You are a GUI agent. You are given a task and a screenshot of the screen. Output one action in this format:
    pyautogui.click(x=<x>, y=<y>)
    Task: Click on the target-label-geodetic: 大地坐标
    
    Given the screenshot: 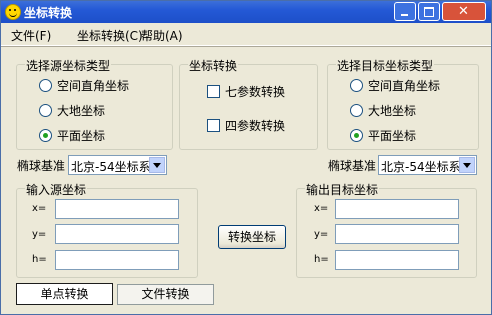 What is the action you would take?
    pyautogui.click(x=392, y=111)
    